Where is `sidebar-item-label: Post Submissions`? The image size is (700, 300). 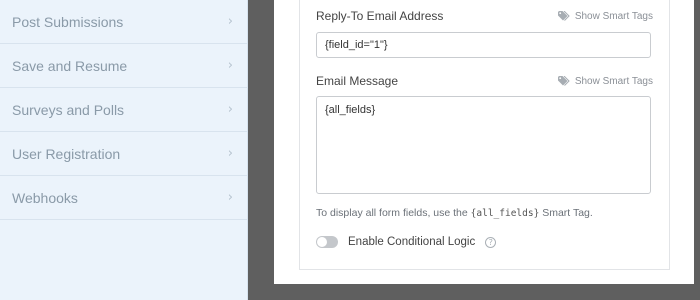
sidebar-item-label: Post Submissions is located at coordinates (68, 21).